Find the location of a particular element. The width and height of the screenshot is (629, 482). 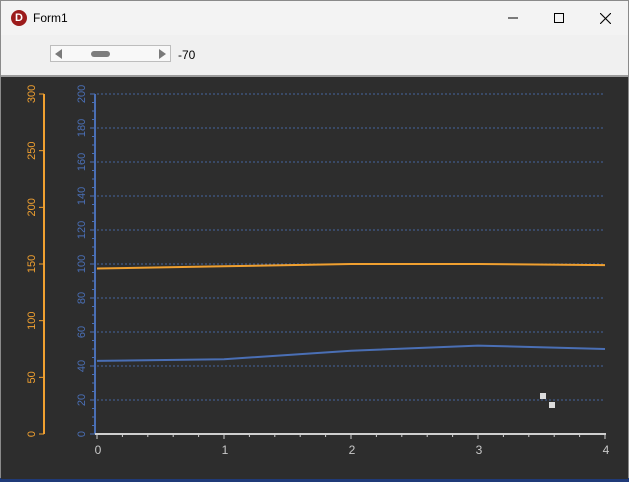

app-logo-icon: D is located at coordinates (19, 18).